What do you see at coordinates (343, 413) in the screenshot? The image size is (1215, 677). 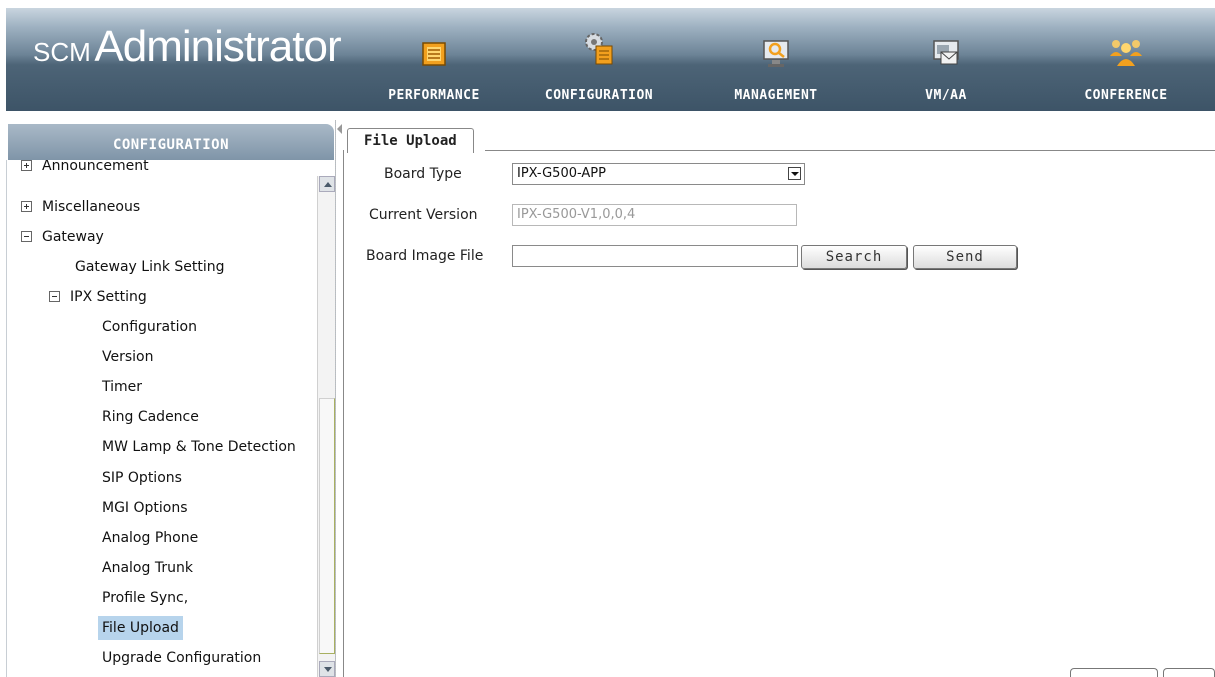 I see `content-border` at bounding box center [343, 413].